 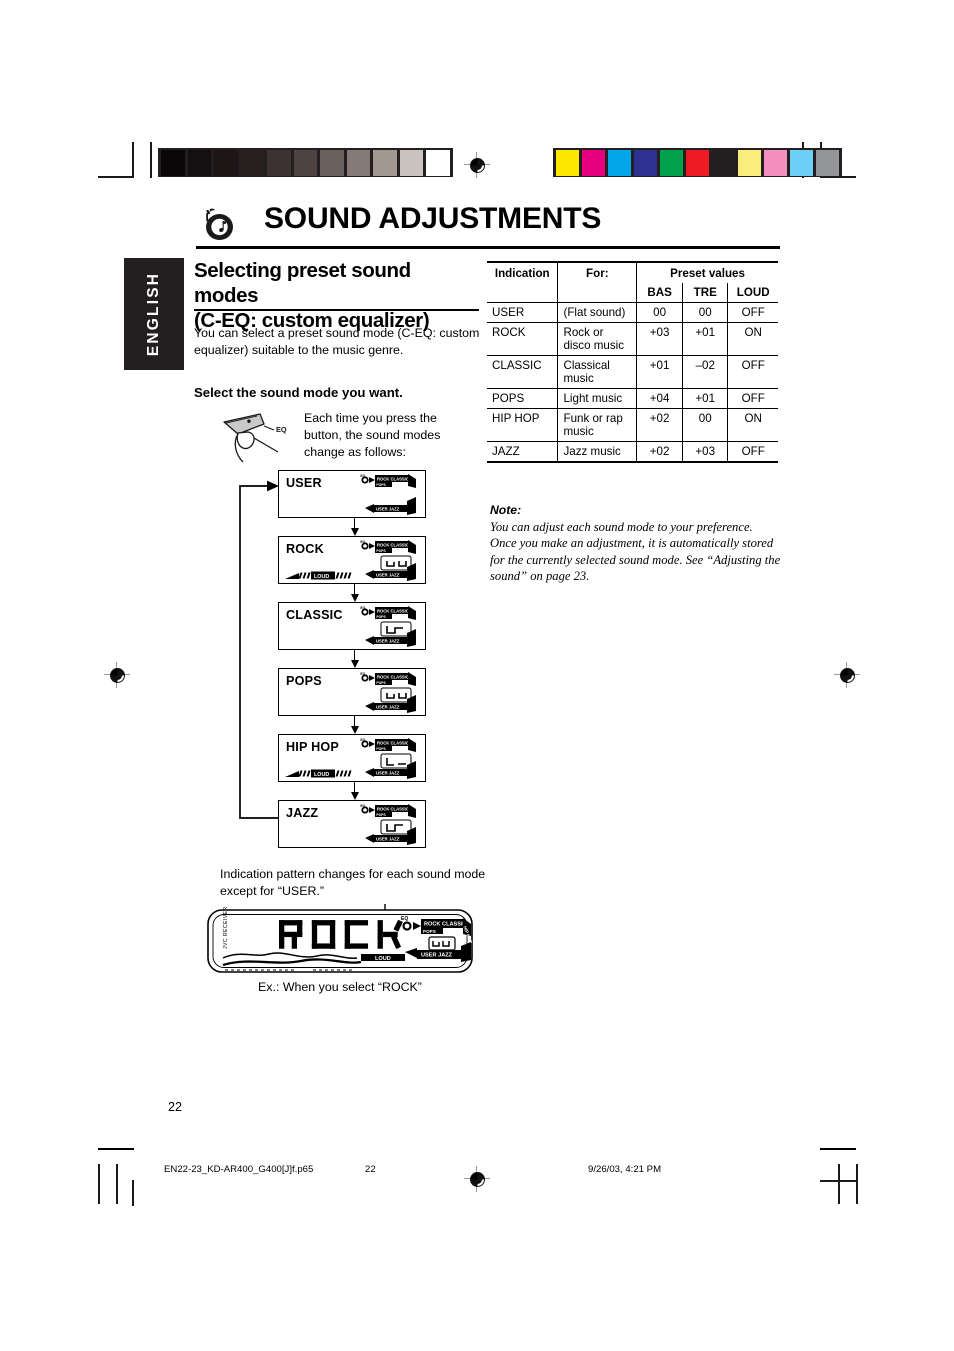 What do you see at coordinates (847, 675) in the screenshot?
I see `registration-target-right` at bounding box center [847, 675].